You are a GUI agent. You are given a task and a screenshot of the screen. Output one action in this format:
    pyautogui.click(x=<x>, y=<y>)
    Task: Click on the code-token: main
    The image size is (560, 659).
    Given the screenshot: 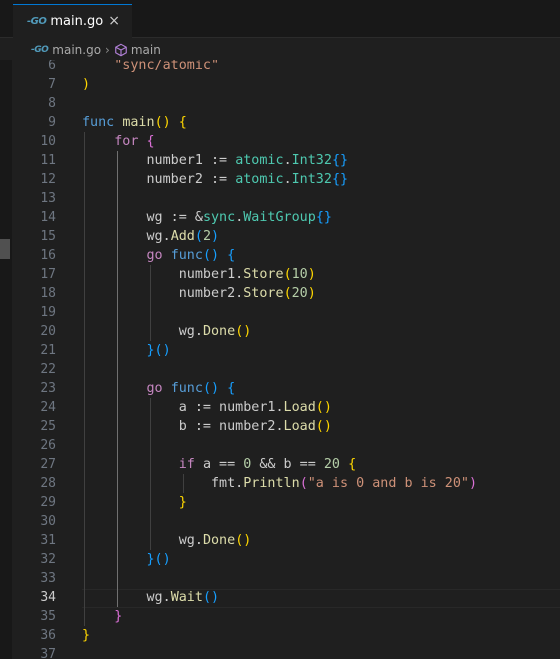 What is the action you would take?
    pyautogui.click(x=138, y=122)
    